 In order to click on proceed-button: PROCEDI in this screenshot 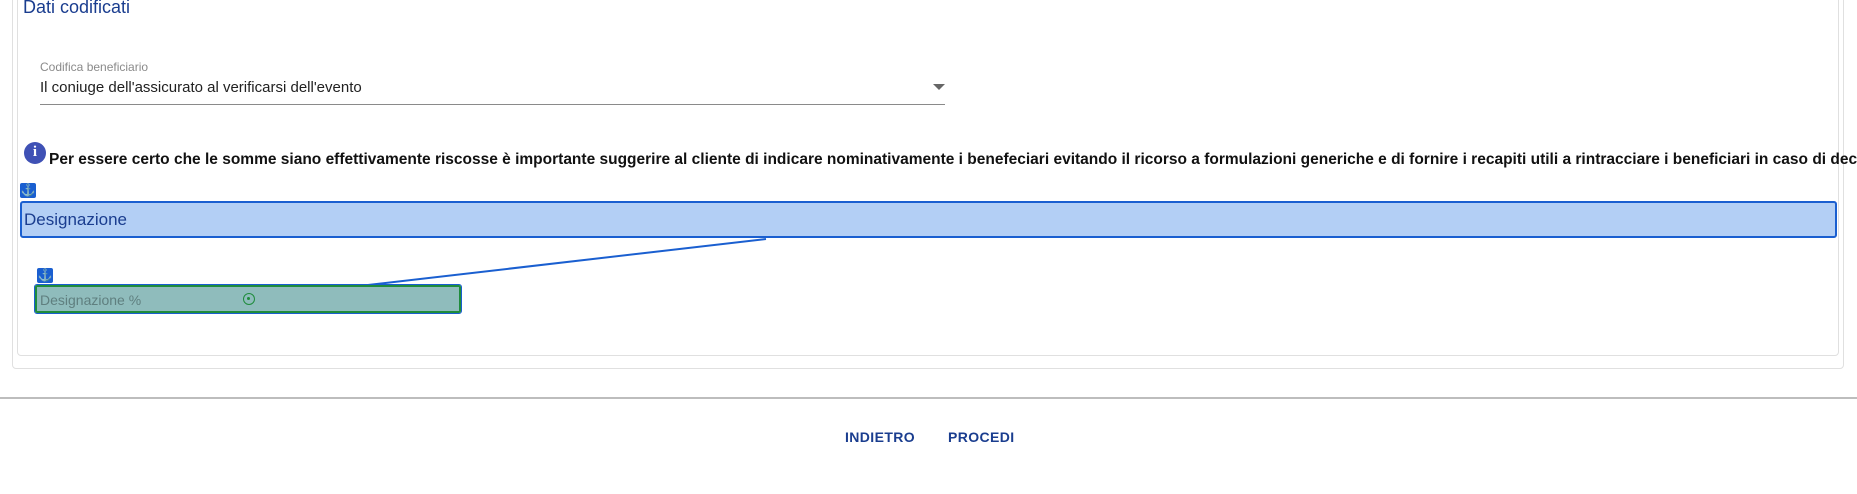, I will do `click(981, 437)`.